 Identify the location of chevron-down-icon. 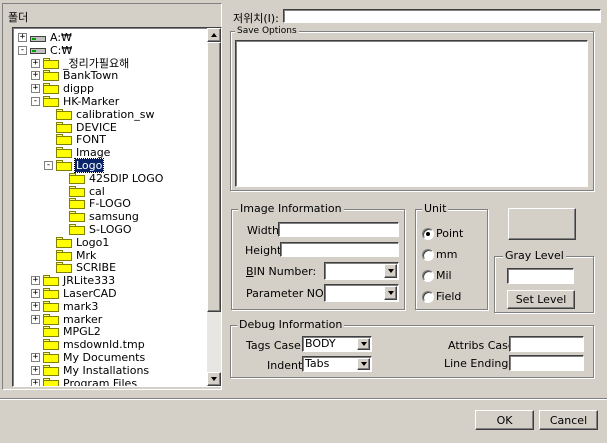
(390, 293).